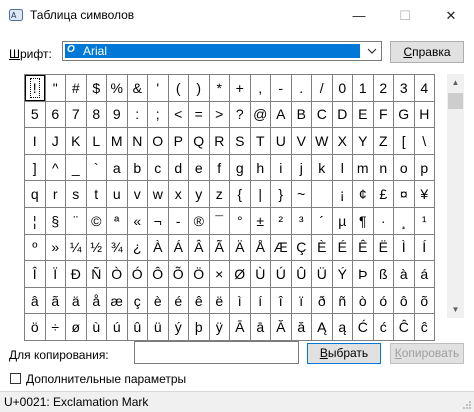  Describe the element at coordinates (178, 274) in the screenshot. I see `char-cell: Õ` at that location.